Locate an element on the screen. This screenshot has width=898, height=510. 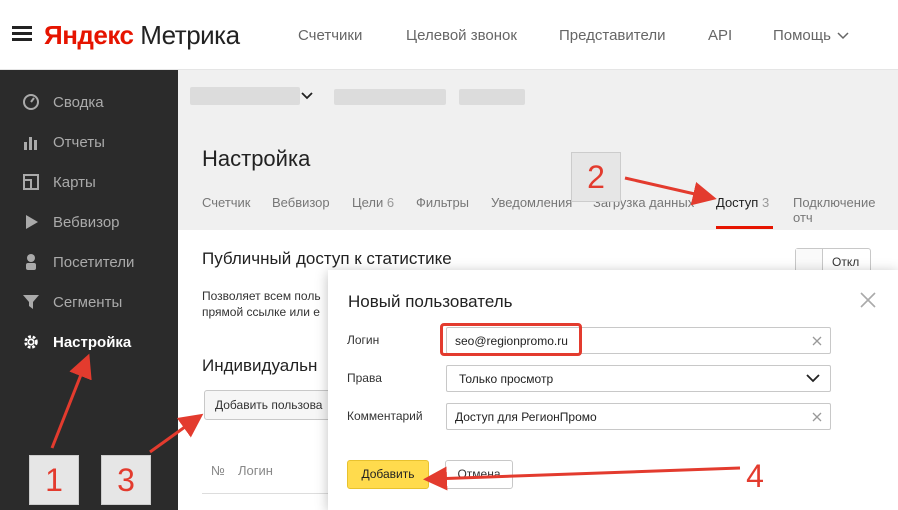
sidebar-item-maps: Карты is located at coordinates (89, 182).